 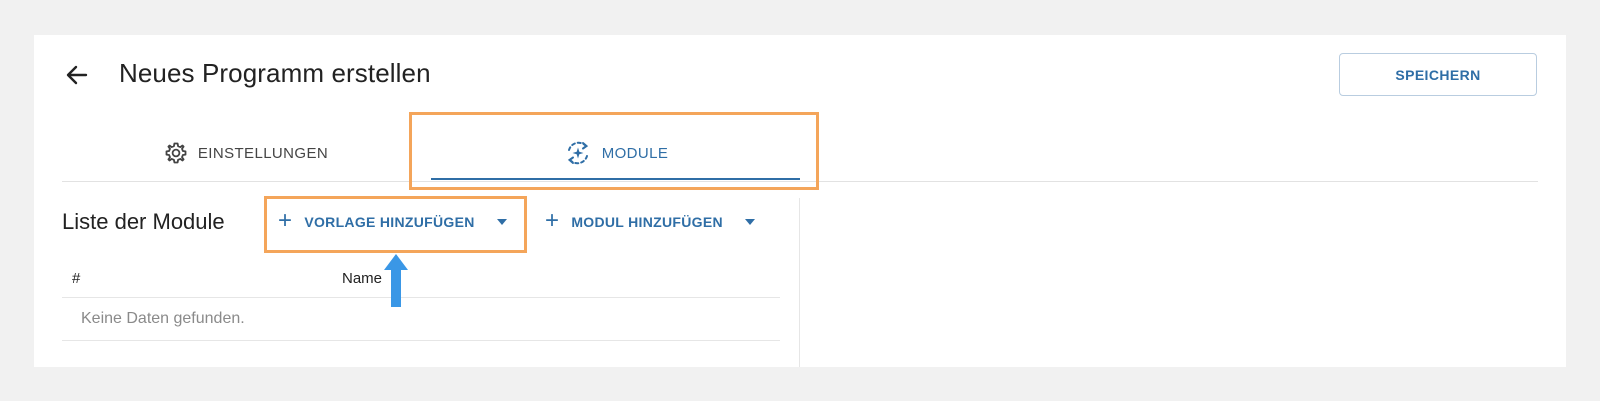 What do you see at coordinates (77, 75) in the screenshot?
I see `arrow-left-icon` at bounding box center [77, 75].